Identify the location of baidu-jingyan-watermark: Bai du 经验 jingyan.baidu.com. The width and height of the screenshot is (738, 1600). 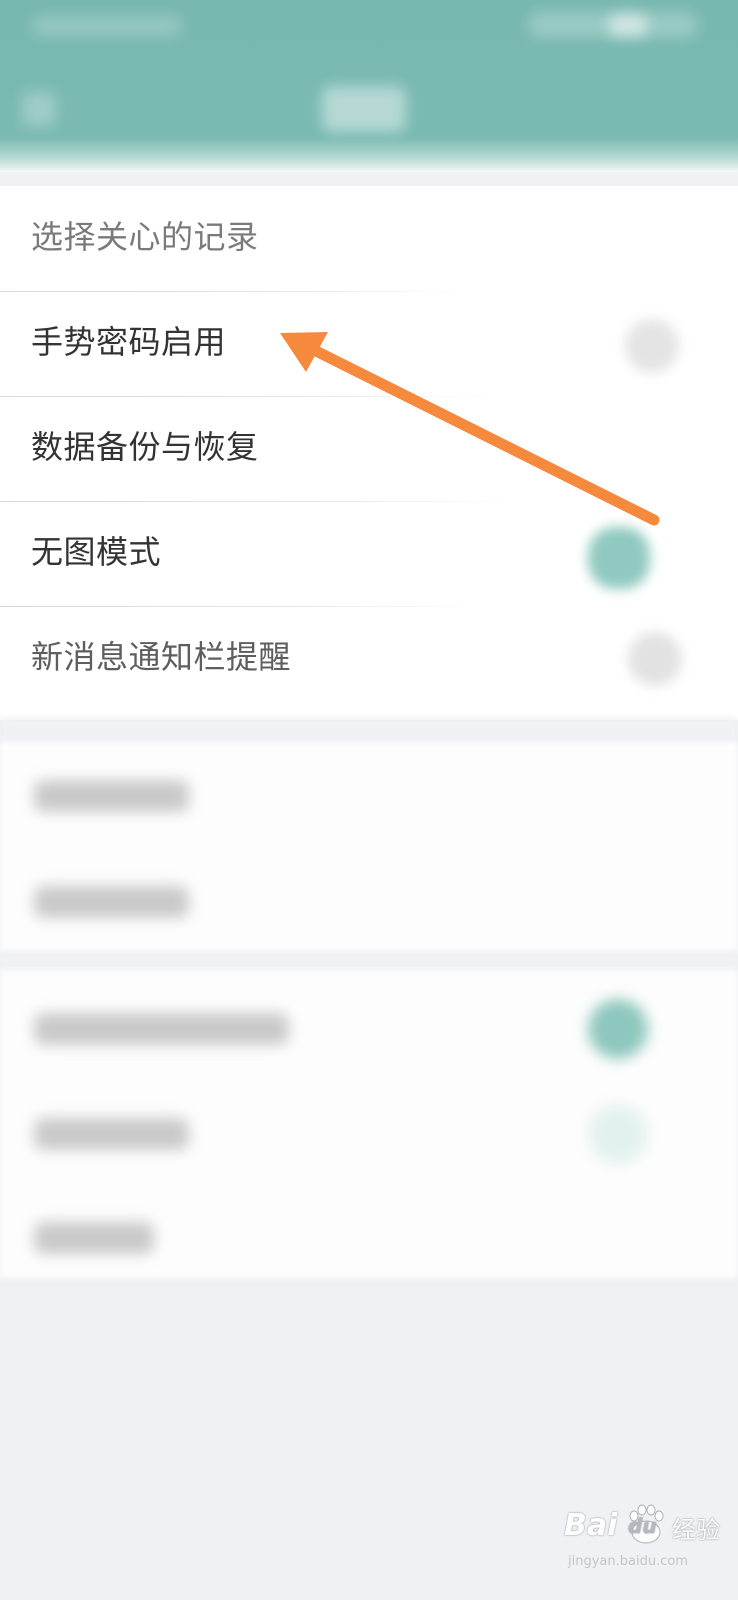
(645, 1545).